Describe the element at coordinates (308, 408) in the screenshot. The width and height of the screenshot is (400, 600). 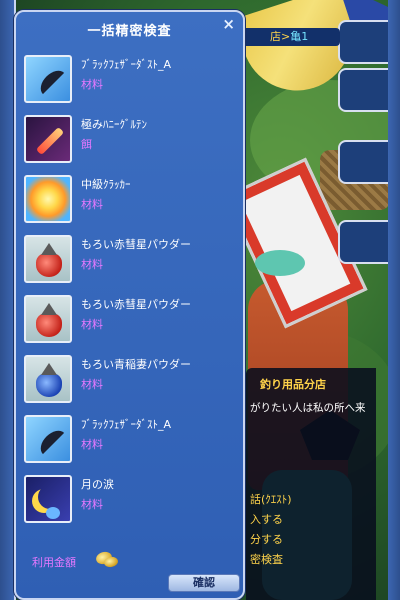
I see `shop-message: がりたい人は私の所へ来` at that location.